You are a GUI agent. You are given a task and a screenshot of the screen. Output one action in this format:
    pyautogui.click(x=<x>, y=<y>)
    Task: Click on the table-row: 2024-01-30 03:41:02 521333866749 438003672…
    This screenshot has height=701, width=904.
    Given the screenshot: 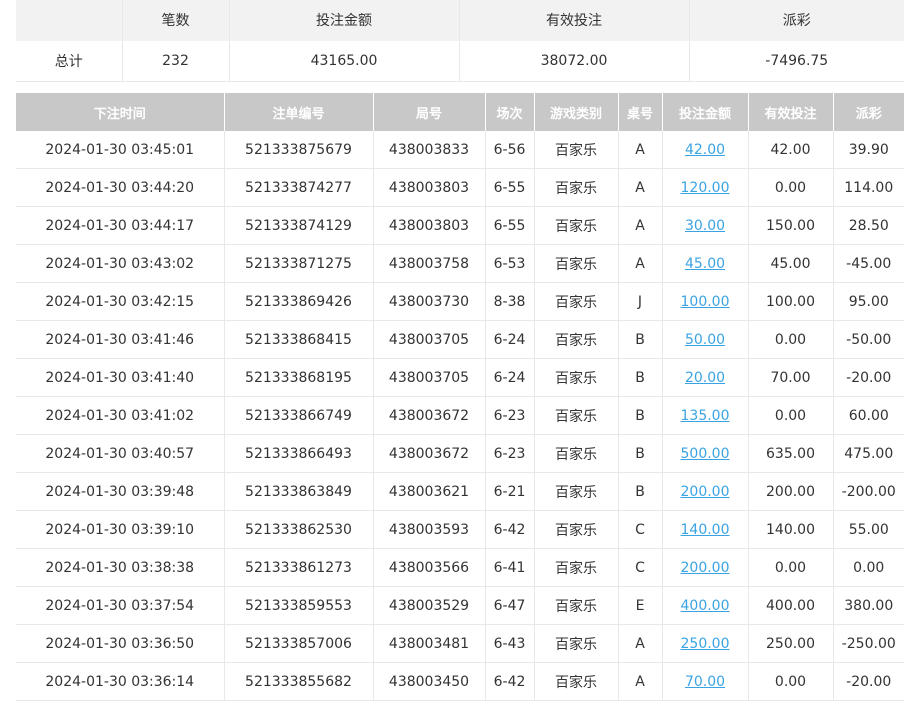 What is the action you would take?
    pyautogui.click(x=460, y=415)
    